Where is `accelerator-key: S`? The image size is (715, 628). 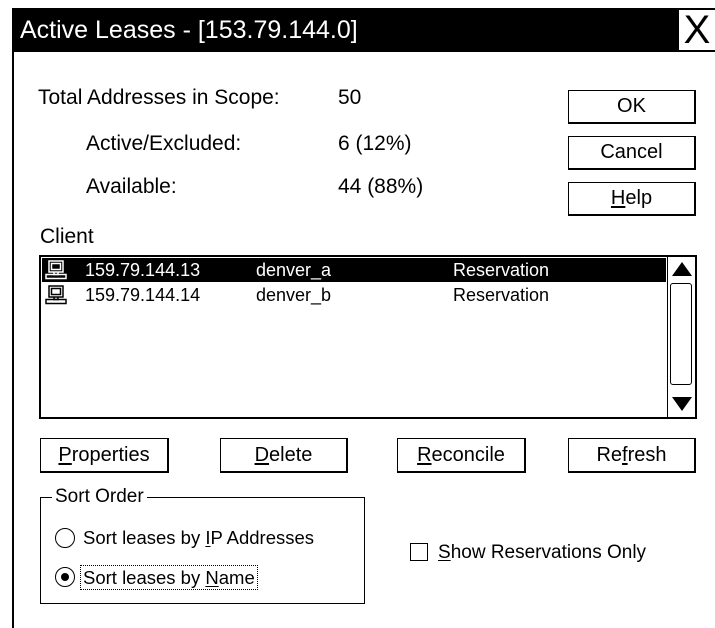 accelerator-key: S is located at coordinates (444, 552).